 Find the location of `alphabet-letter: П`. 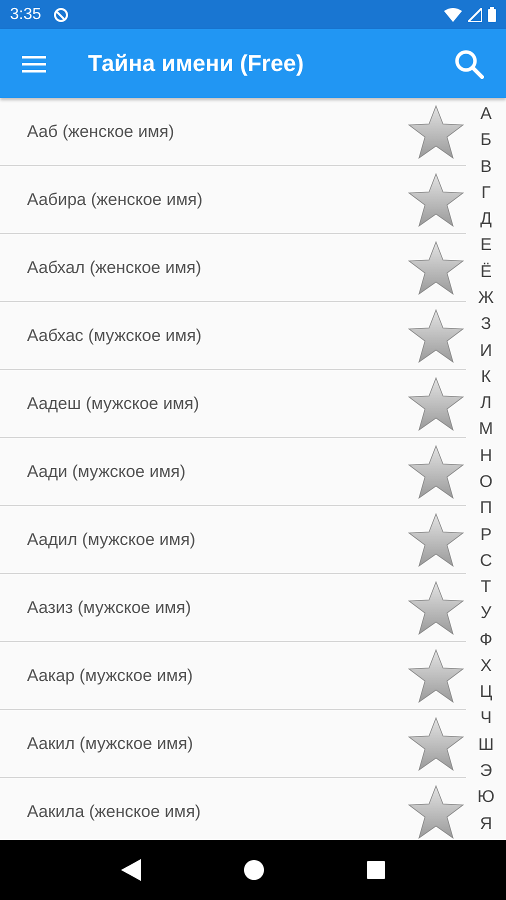

alphabet-letter: П is located at coordinates (486, 508).